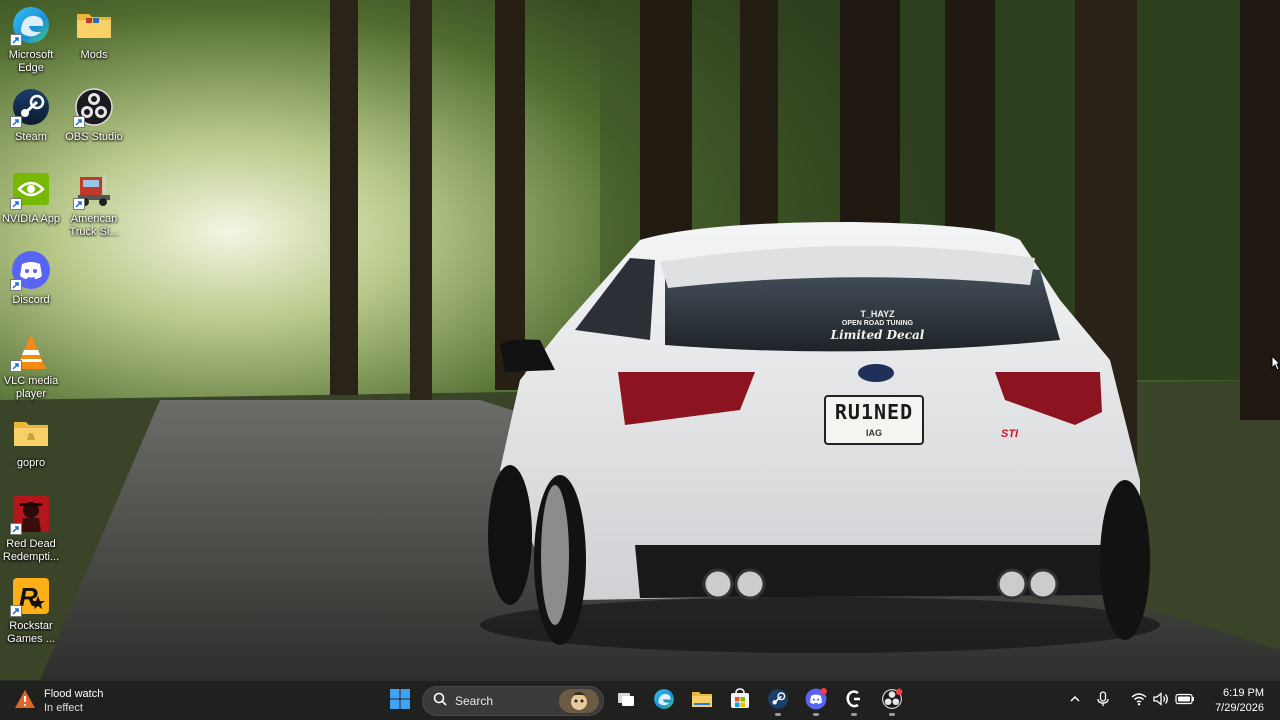 This screenshot has height=720, width=1280. I want to click on desktop-icon-nvidia-app: NVIDIA App, so click(31, 197).